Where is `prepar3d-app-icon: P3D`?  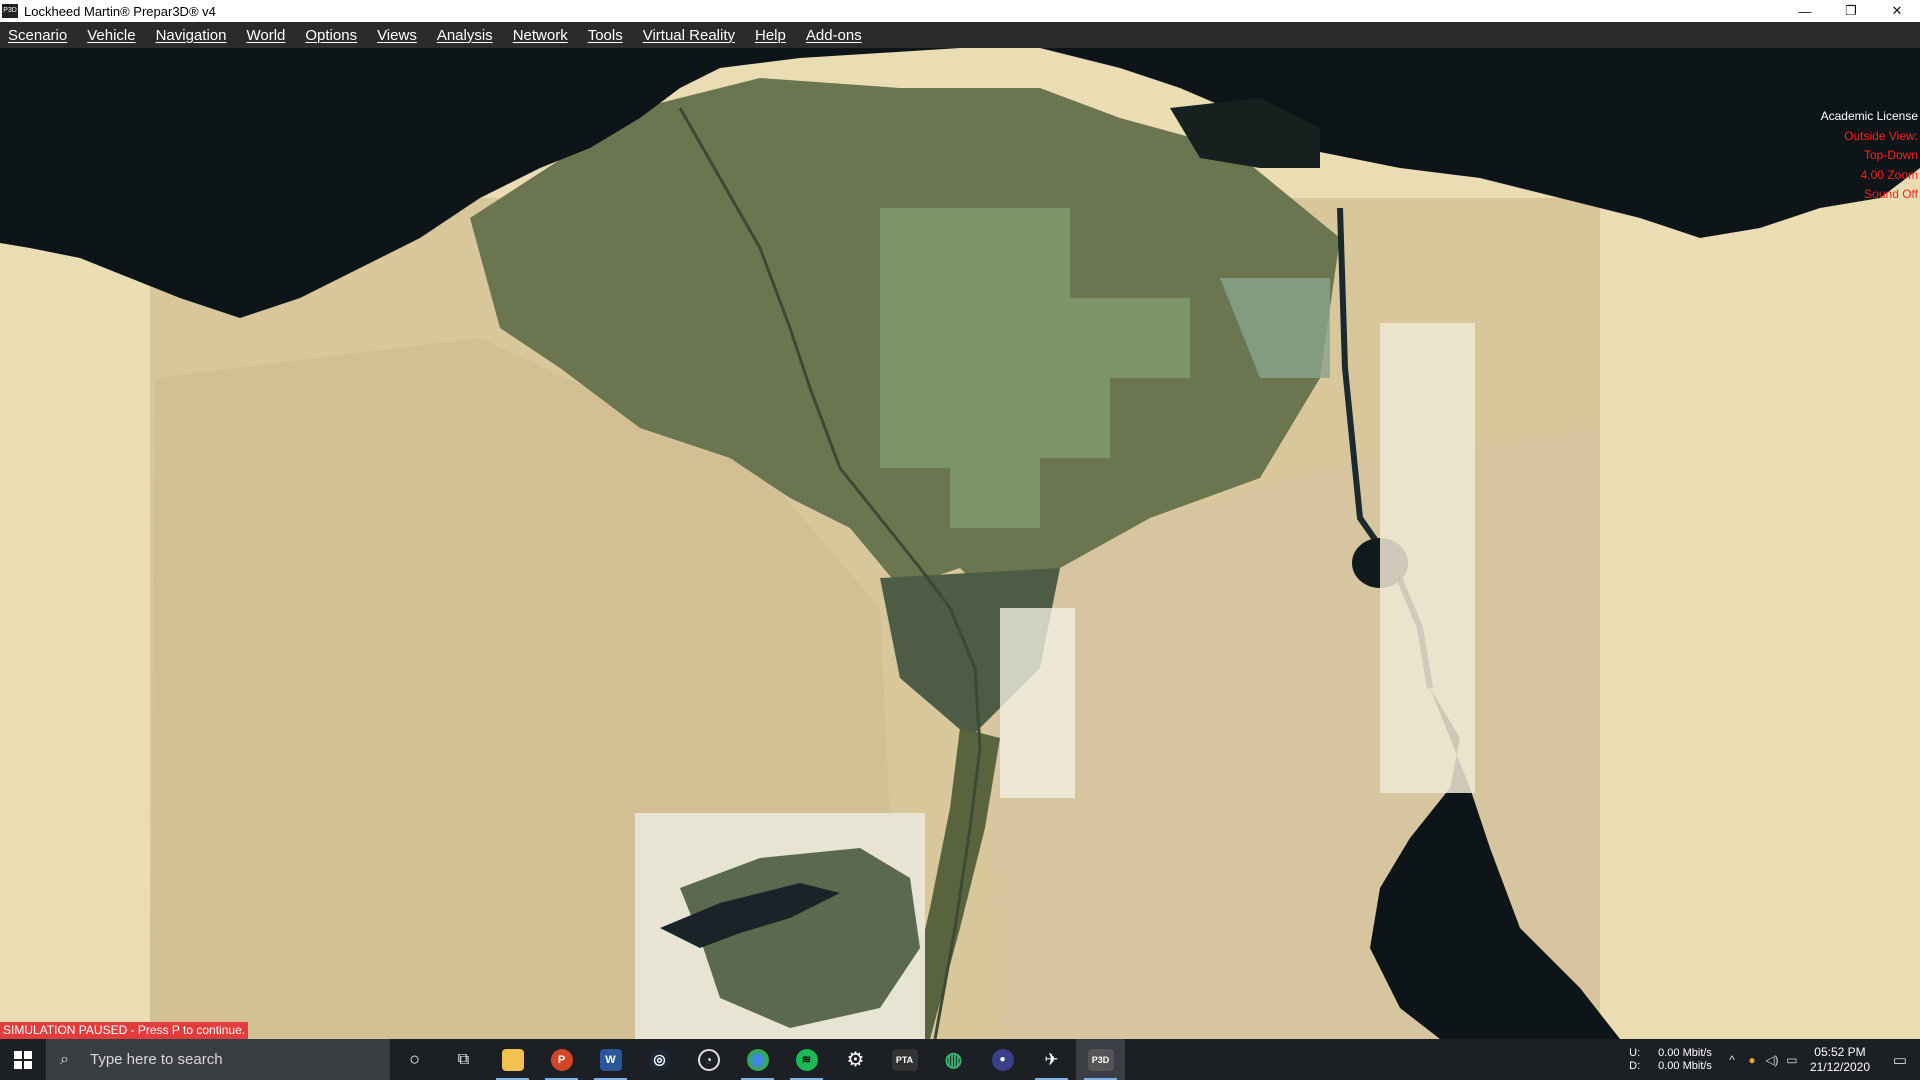
prepar3d-app-icon: P3D is located at coordinates (10, 11).